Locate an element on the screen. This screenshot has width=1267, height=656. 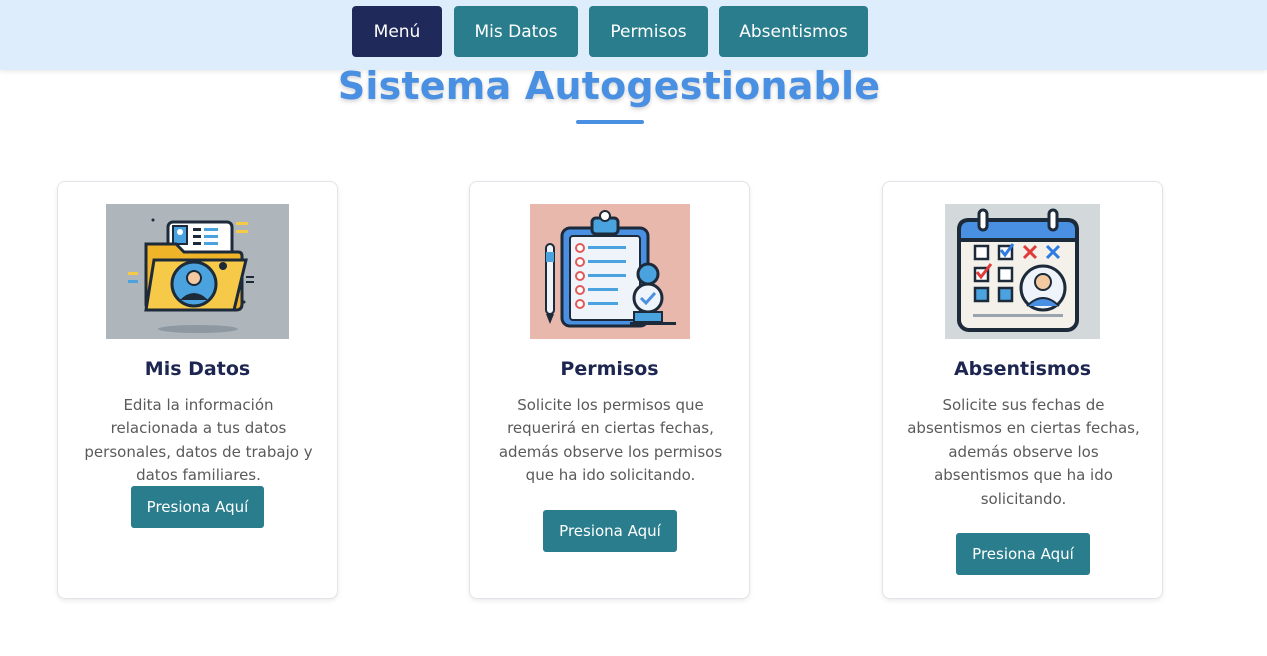
nav-permisos-button: Permisos is located at coordinates (648, 31).